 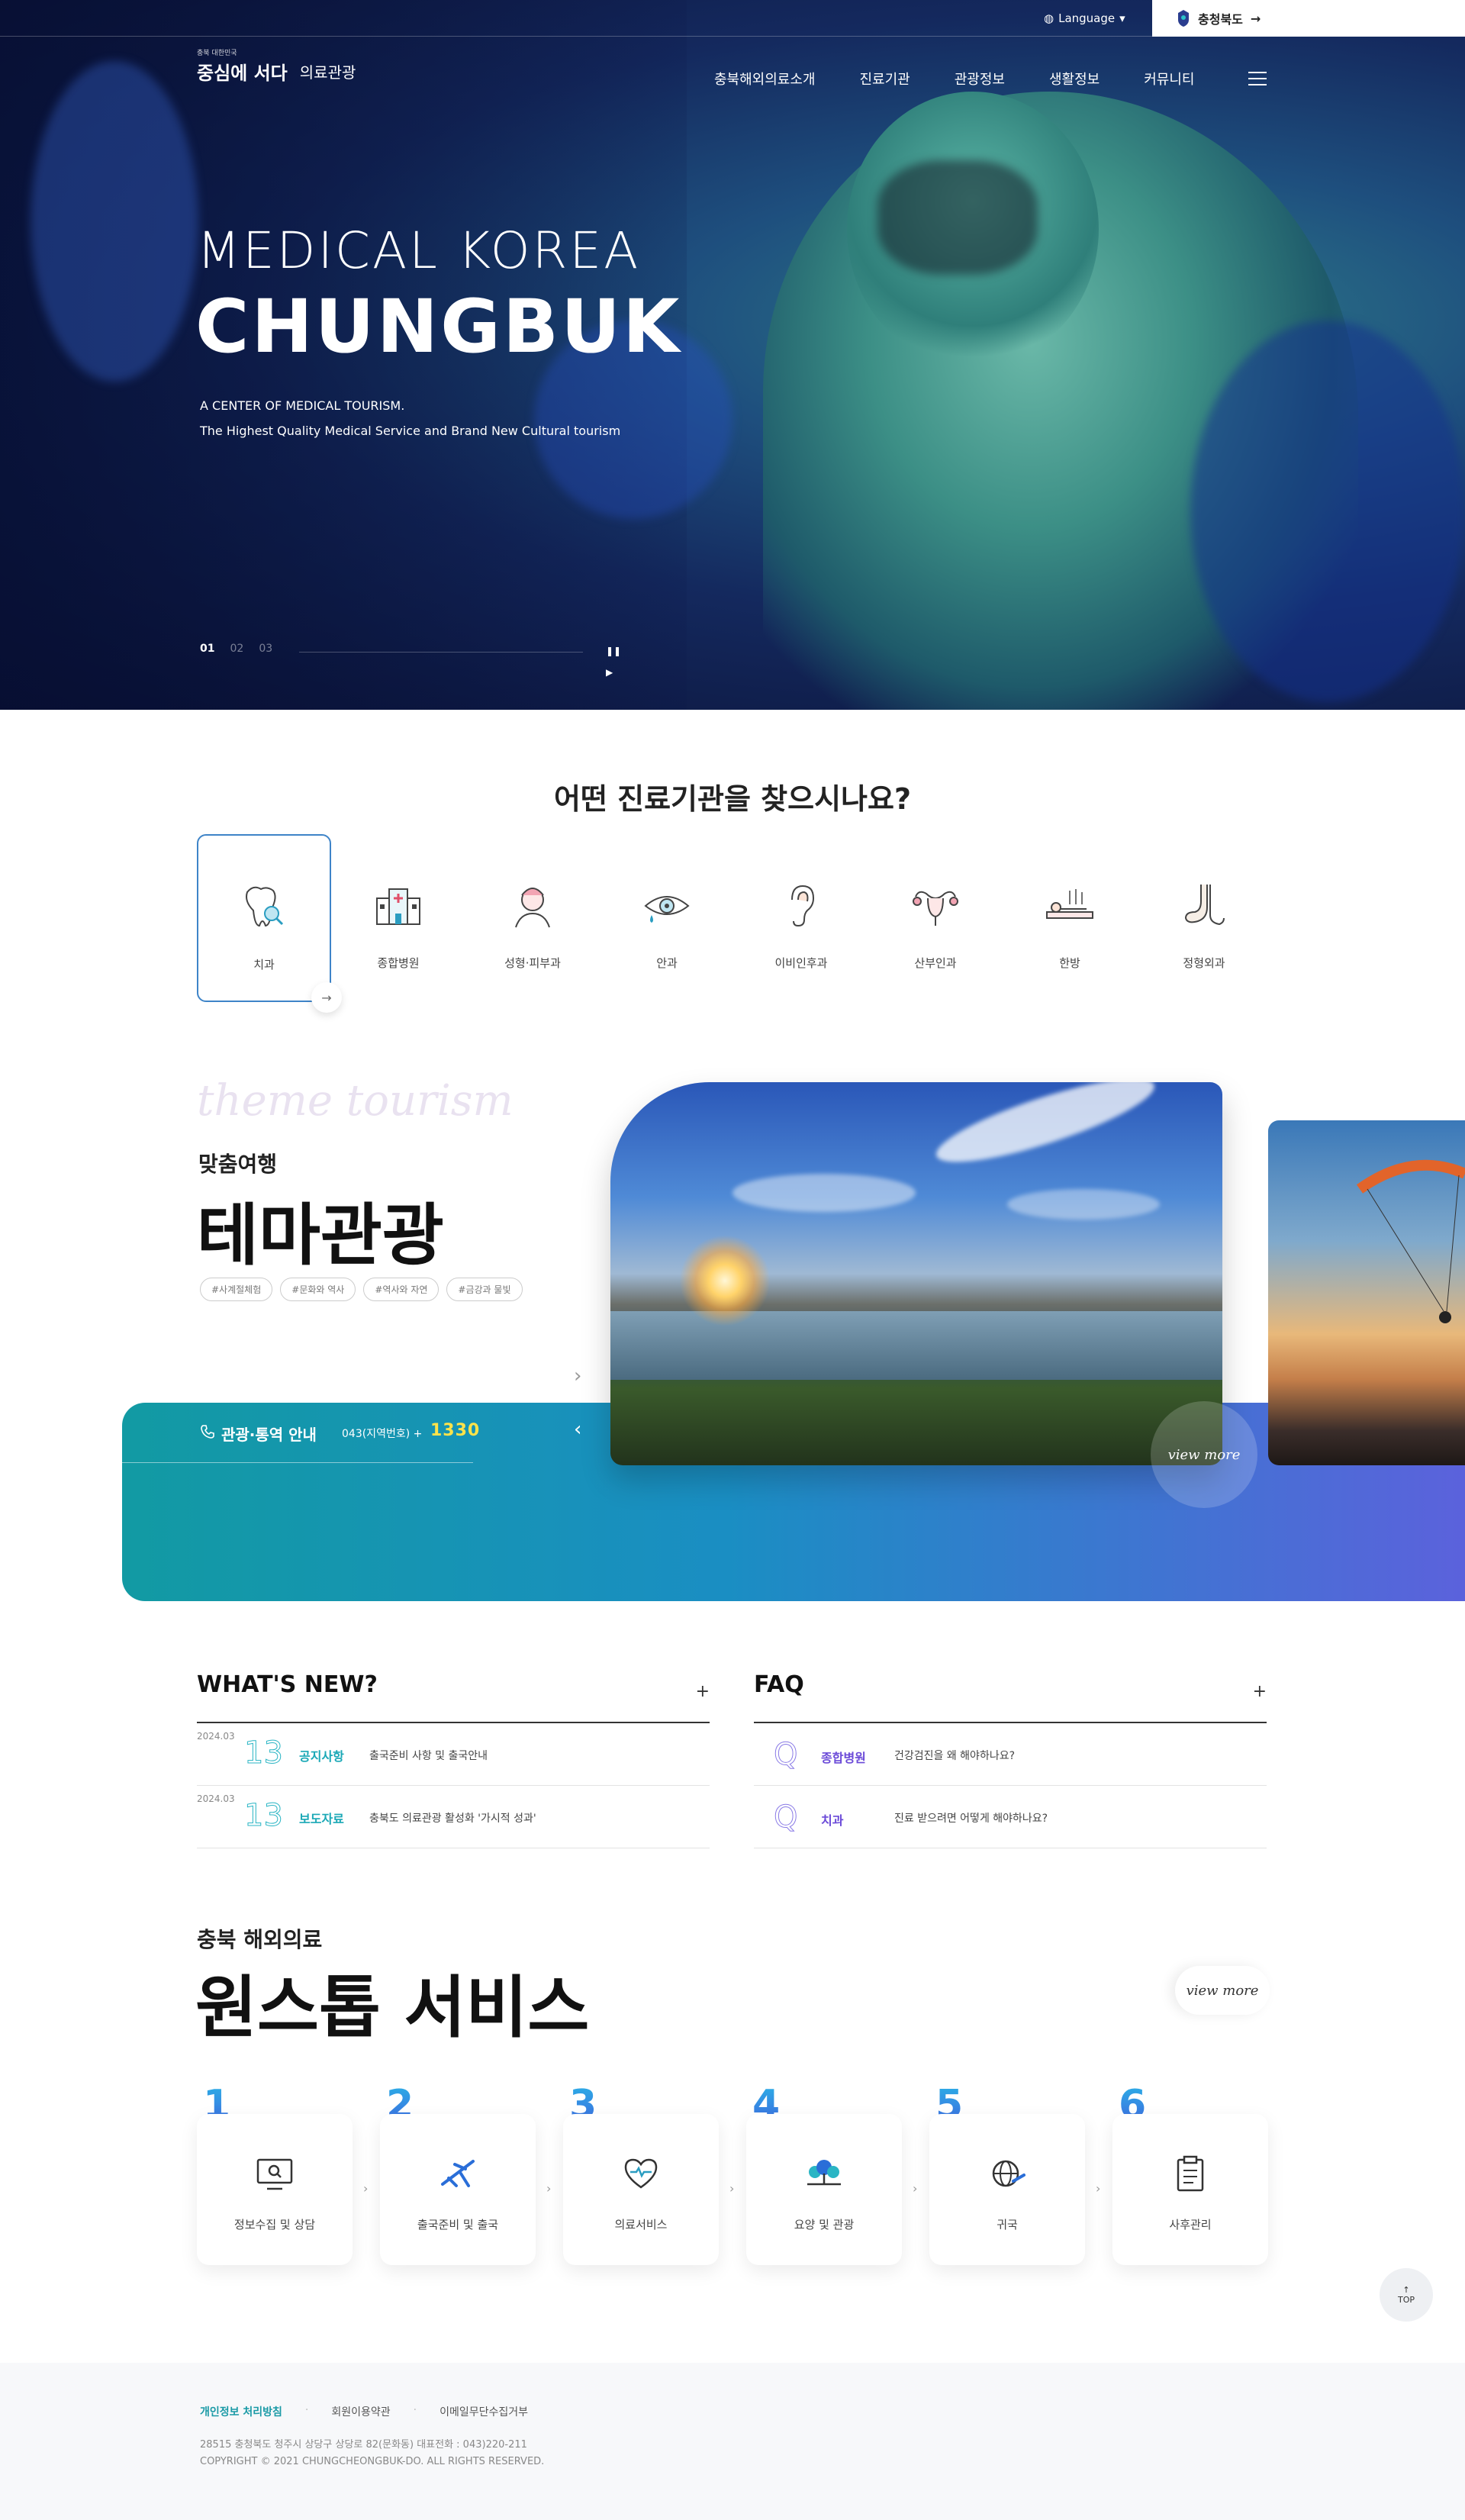 What do you see at coordinates (207, 649) in the screenshot?
I see `slide-dot-1: 01` at bounding box center [207, 649].